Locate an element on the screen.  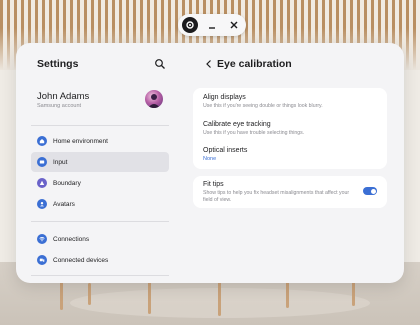
item-title: Optical inserts is located at coordinates (225, 150).